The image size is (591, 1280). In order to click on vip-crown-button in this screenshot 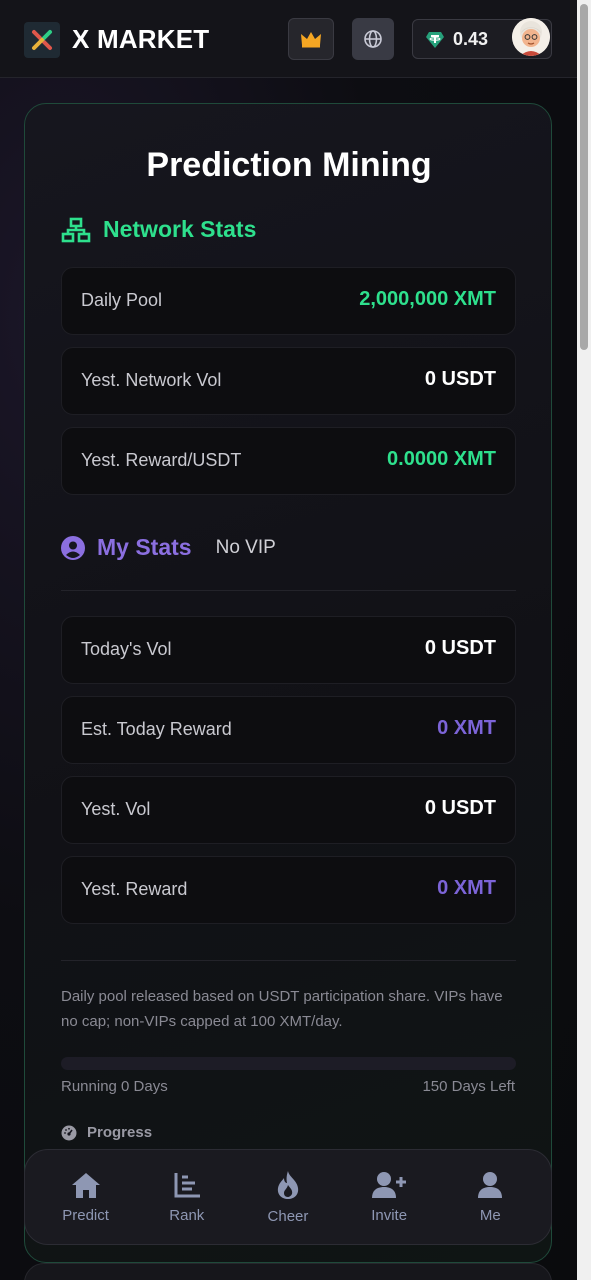, I will do `click(311, 39)`.